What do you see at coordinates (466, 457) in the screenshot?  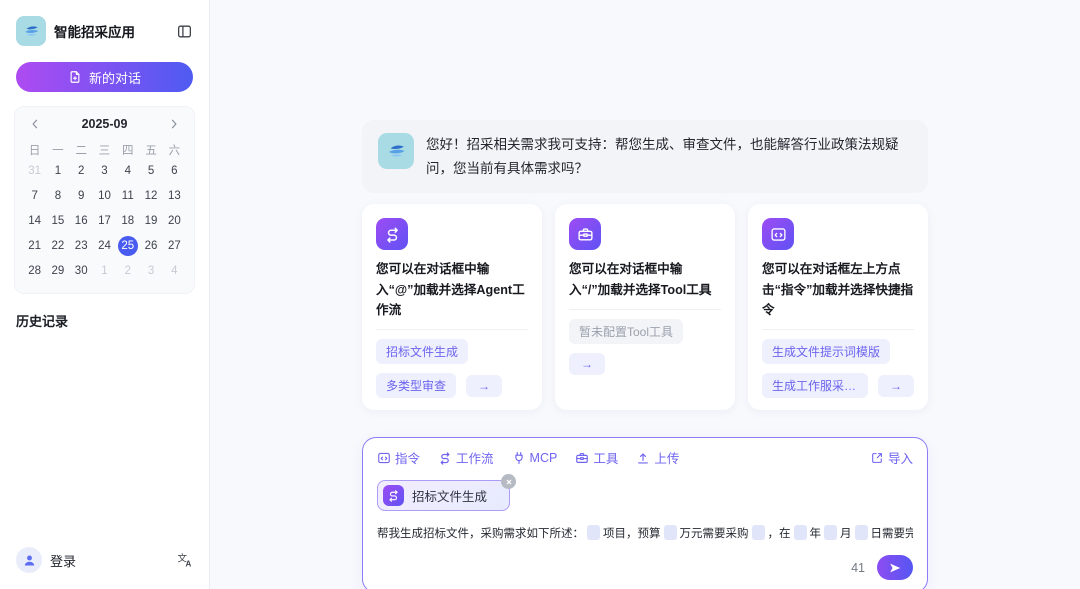 I see `toolbar-item-workflow: 工作流` at bounding box center [466, 457].